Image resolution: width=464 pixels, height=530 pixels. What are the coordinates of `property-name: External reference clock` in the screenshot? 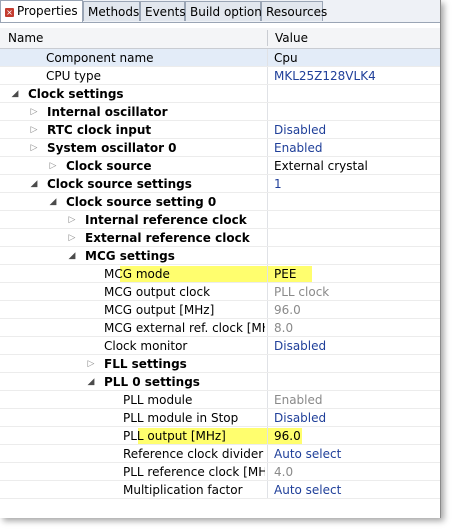 It's located at (167, 238).